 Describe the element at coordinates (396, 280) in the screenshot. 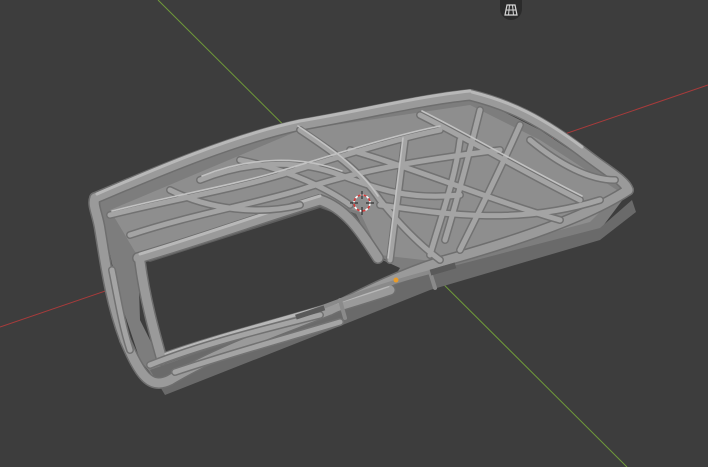

I see `object-origin-point` at that location.